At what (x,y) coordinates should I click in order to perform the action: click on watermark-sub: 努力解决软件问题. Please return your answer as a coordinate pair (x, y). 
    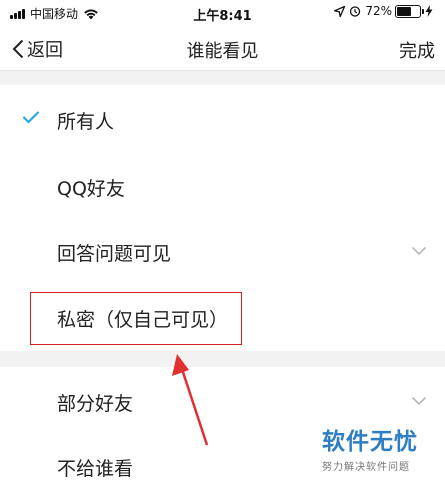
    Looking at the image, I should click on (366, 467).